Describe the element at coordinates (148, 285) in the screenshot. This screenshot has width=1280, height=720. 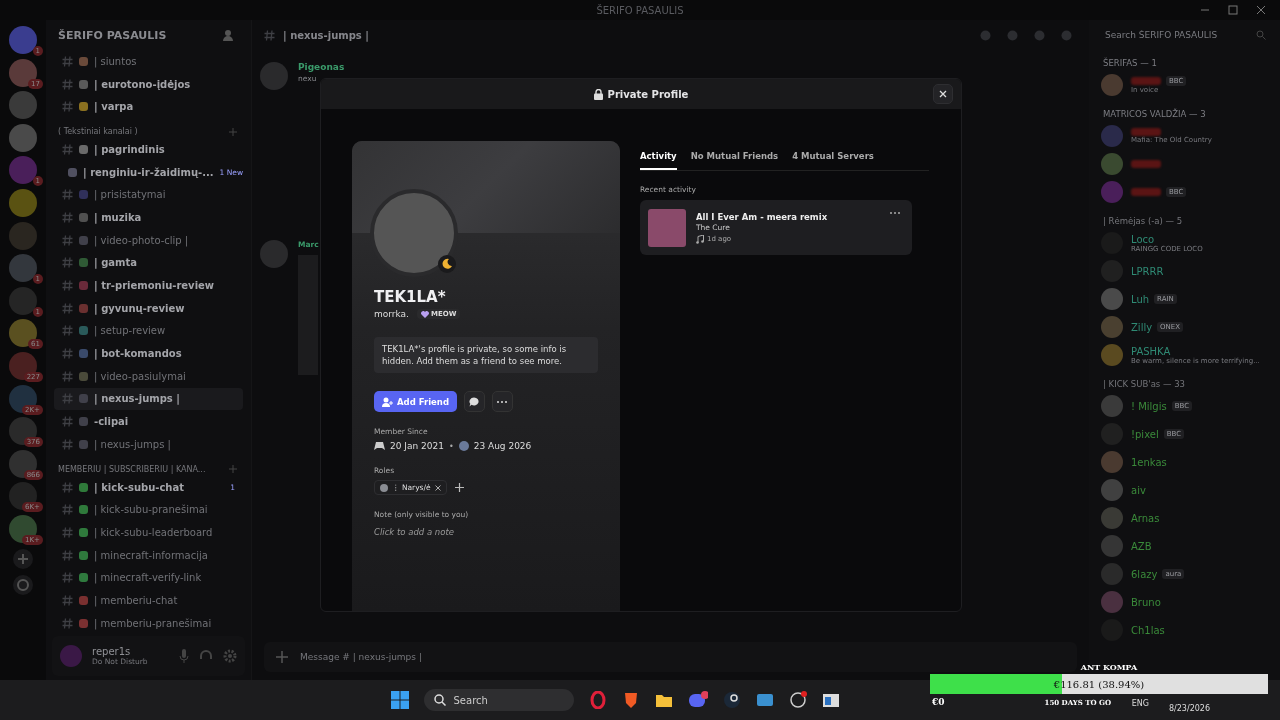
I see `channel-item: | tr-priemoniu-review` at that location.